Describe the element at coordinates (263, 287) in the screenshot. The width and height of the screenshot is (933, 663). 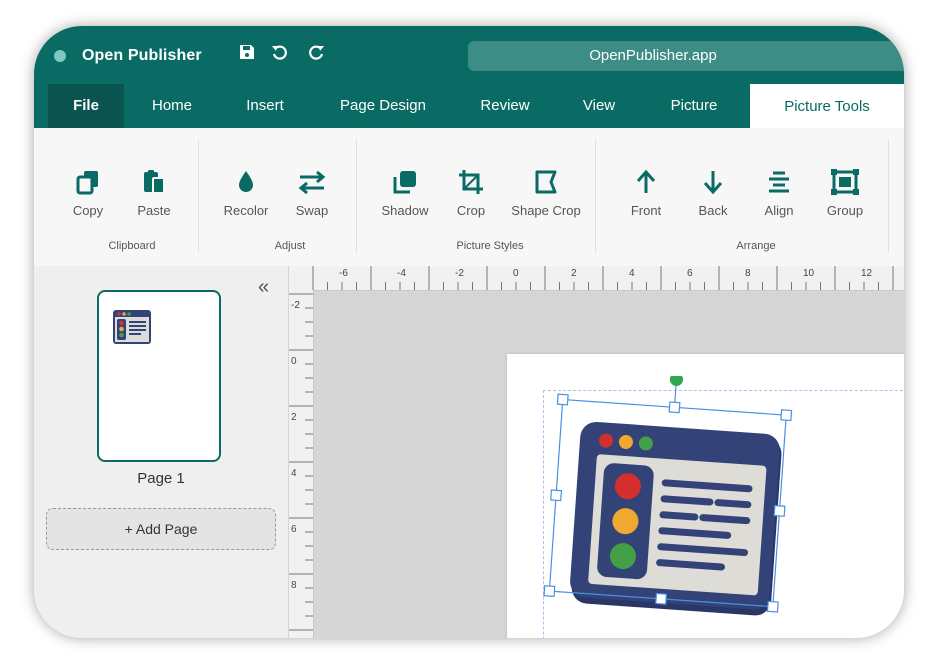
I see `collapse-panel-button: «` at that location.